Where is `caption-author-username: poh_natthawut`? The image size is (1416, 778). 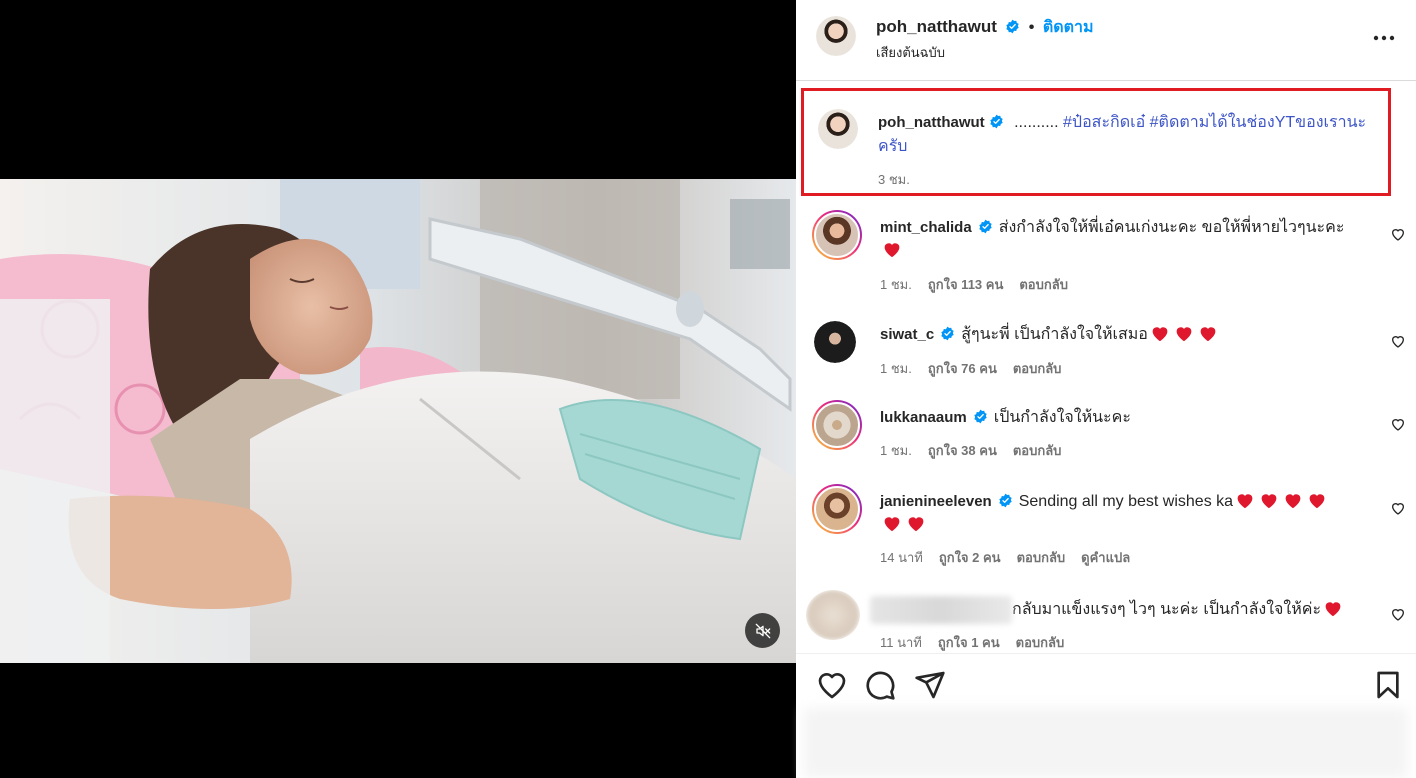
caption-author-username: poh_natthawut is located at coordinates (931, 122).